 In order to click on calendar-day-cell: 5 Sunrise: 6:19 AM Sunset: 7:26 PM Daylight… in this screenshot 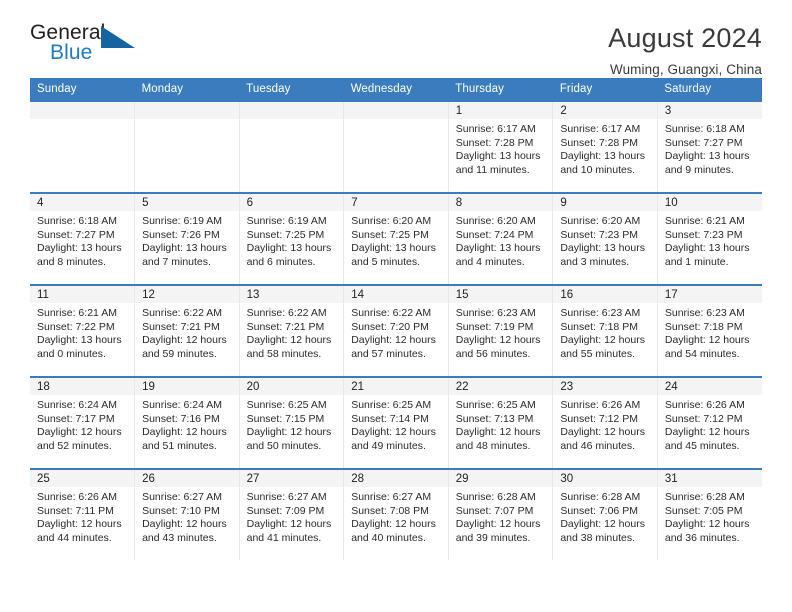, I will do `click(187, 238)`.